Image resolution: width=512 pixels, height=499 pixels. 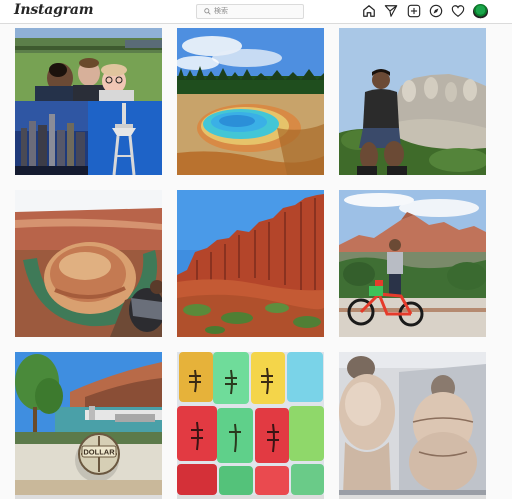 What do you see at coordinates (88, 263) in the screenshot?
I see `post-horseshoe-bend` at bounding box center [88, 263].